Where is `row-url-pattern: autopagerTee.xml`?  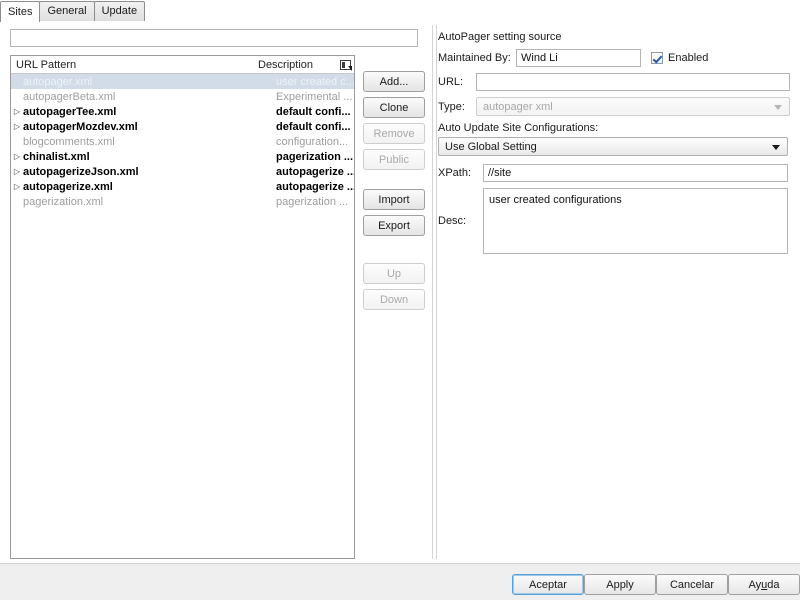 row-url-pattern: autopagerTee.xml is located at coordinates (70, 111).